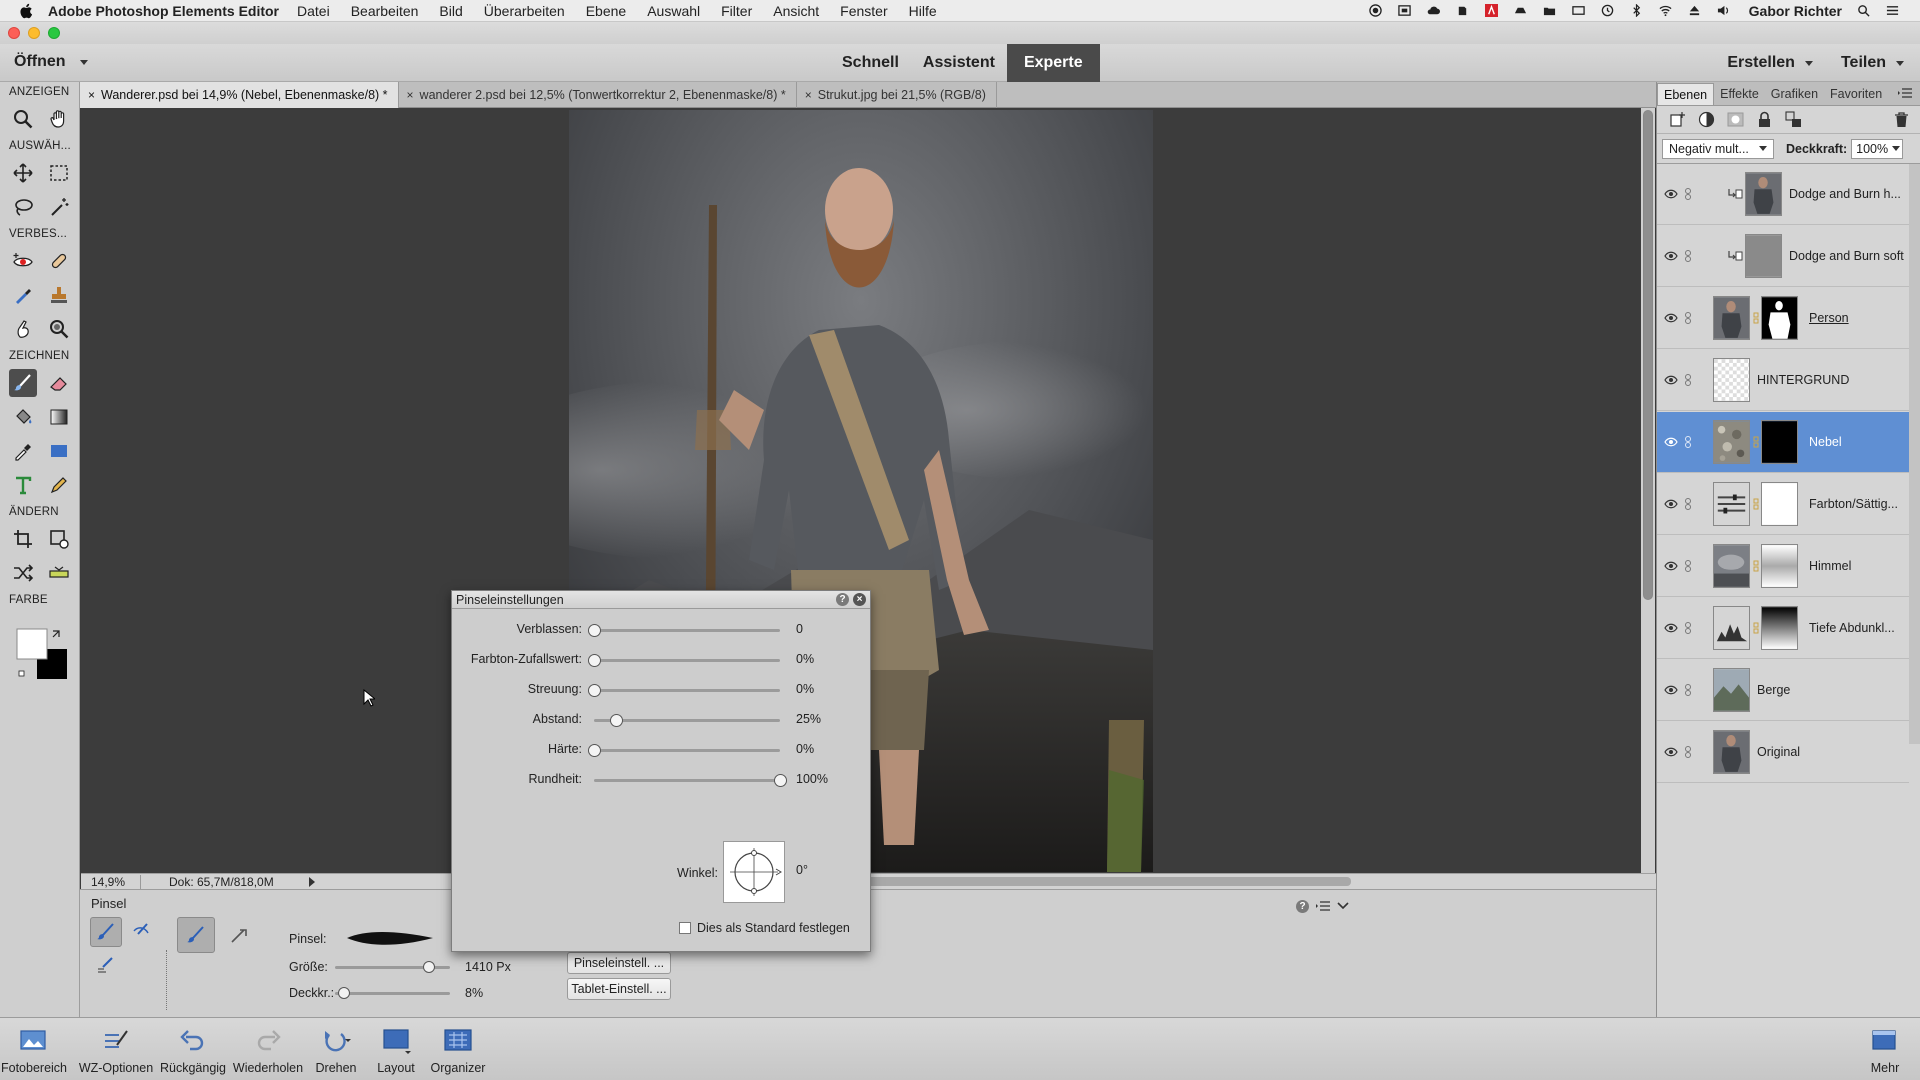 This screenshot has height=1080, width=1920. I want to click on record-icon, so click(1375, 10).